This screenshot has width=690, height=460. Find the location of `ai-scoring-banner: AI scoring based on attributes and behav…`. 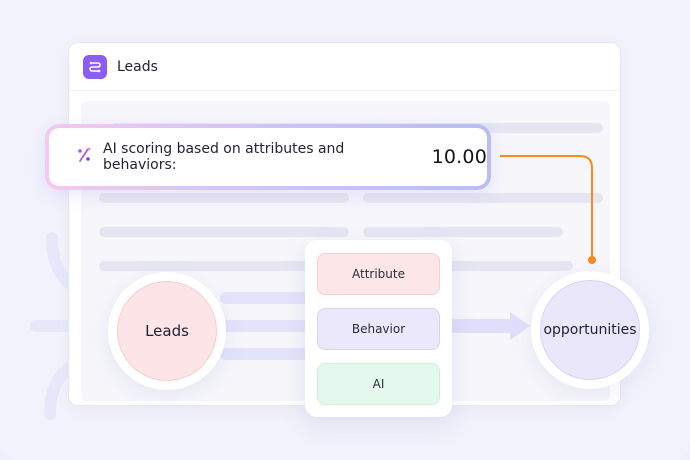

ai-scoring-banner: AI scoring based on attributes and behav… is located at coordinates (268, 157).